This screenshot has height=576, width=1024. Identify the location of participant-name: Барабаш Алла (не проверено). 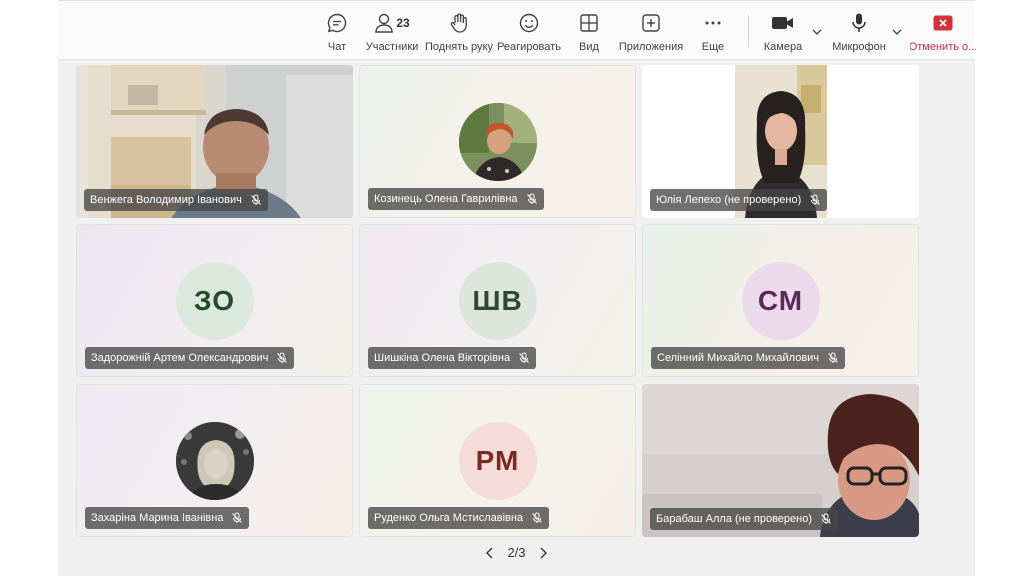
(734, 519).